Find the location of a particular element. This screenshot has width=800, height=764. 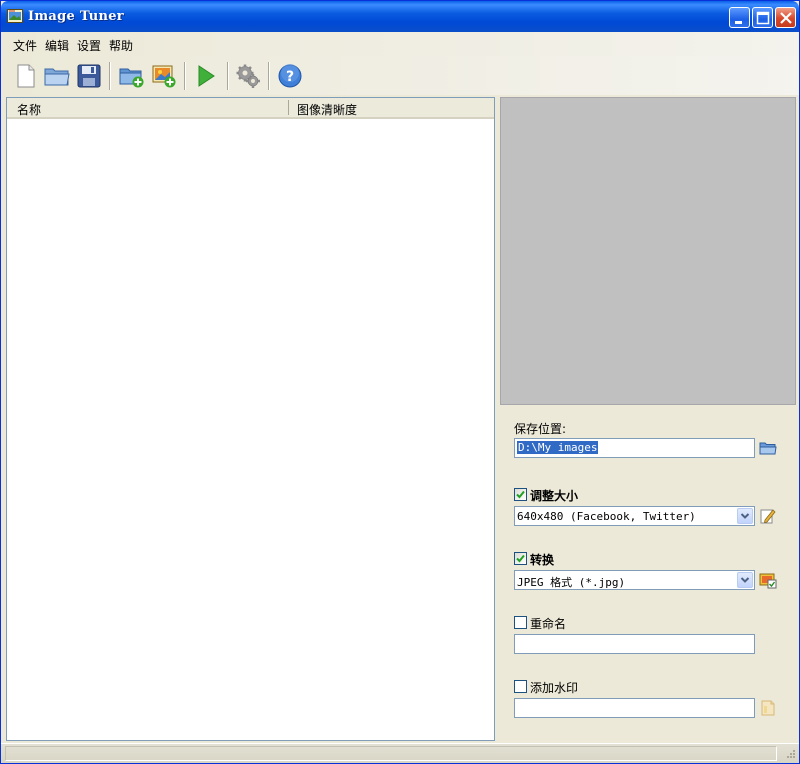

resize-grip-icon is located at coordinates (790, 755).